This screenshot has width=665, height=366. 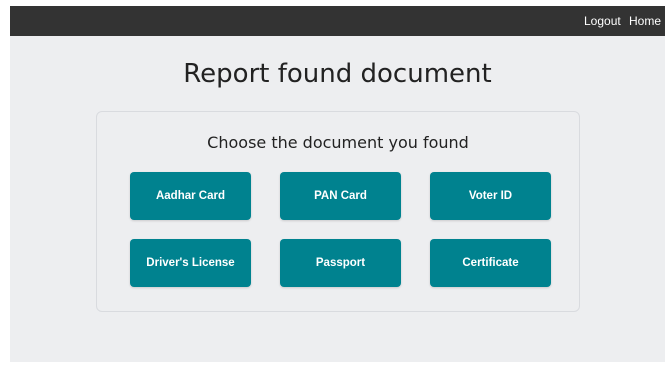 I want to click on page-title: Report found document, so click(x=337, y=74).